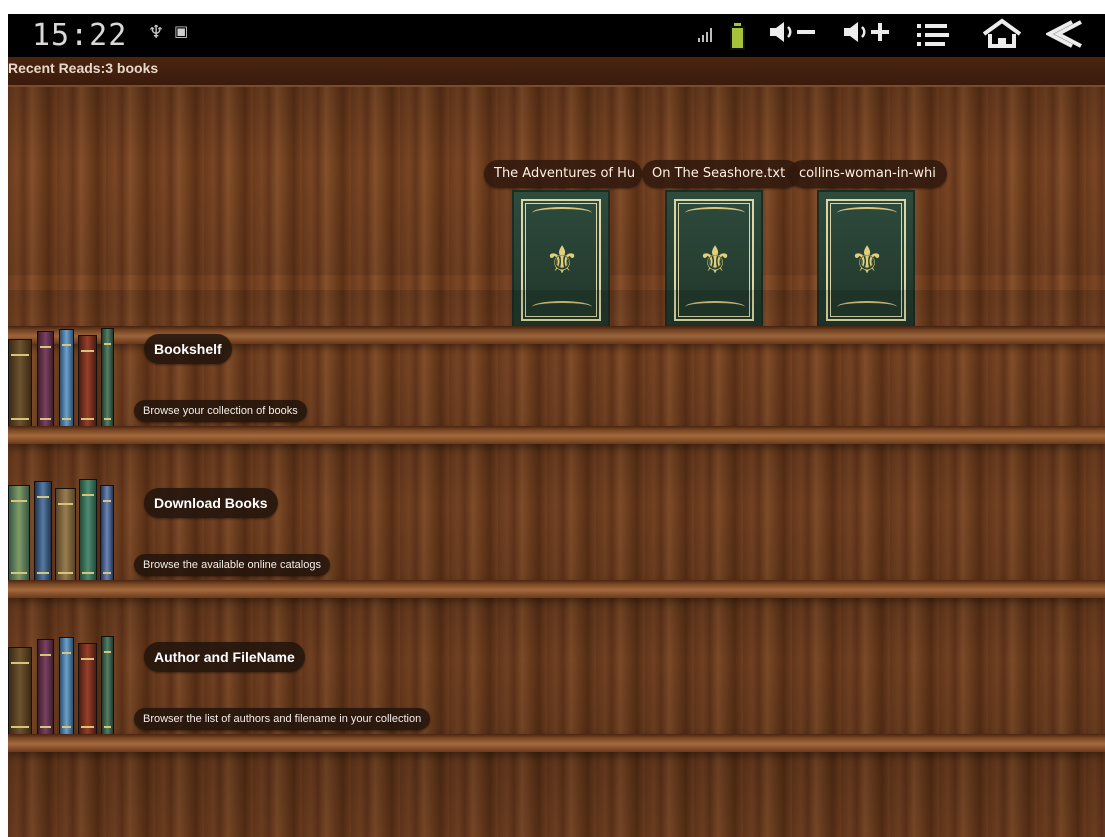 The height and width of the screenshot is (837, 1105). What do you see at coordinates (868, 32) in the screenshot?
I see `volume-up-icon` at bounding box center [868, 32].